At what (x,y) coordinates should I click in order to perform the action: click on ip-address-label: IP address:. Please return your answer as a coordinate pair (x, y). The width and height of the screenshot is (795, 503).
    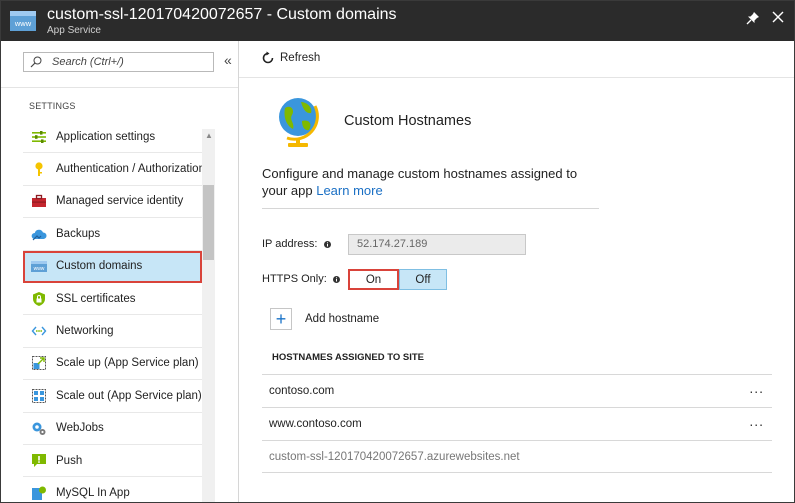
    Looking at the image, I should click on (296, 244).